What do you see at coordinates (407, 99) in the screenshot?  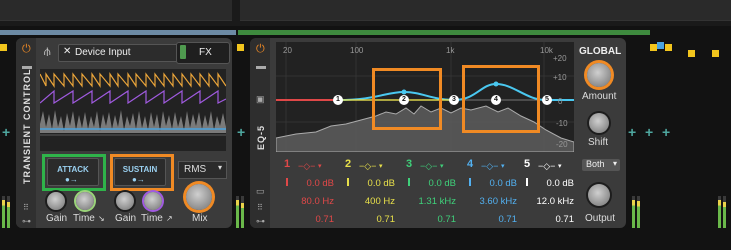 I see `band2-highlight` at bounding box center [407, 99].